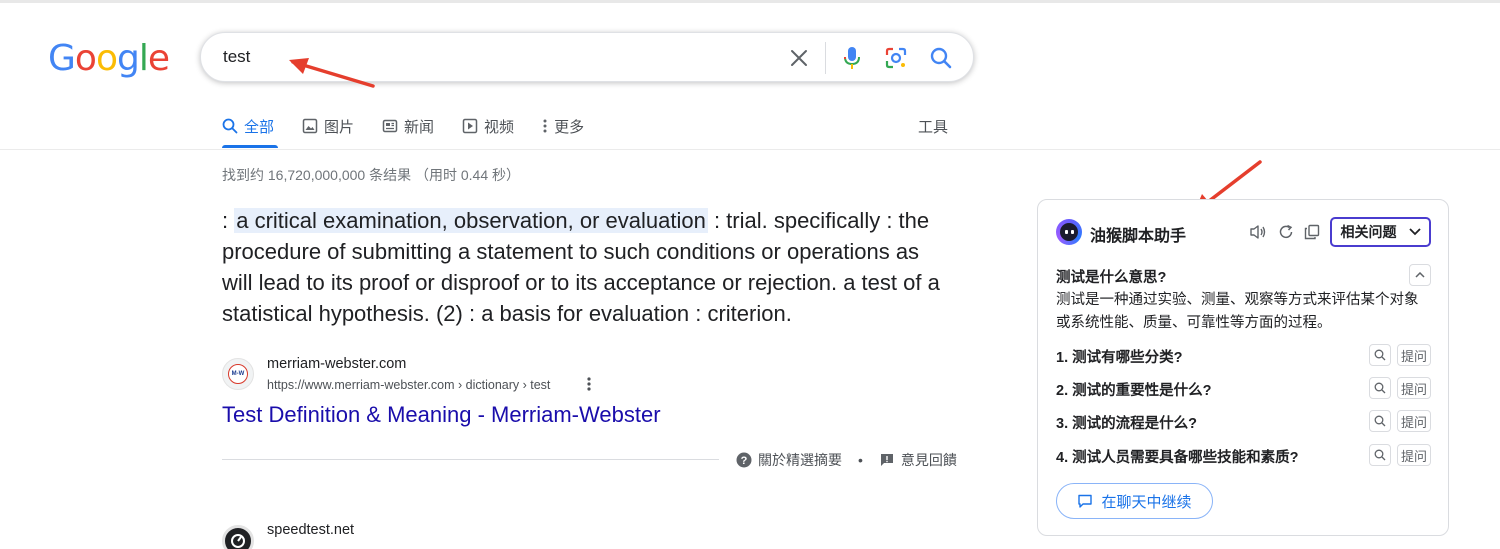  I want to click on favicon-text: M-W, so click(238, 374).